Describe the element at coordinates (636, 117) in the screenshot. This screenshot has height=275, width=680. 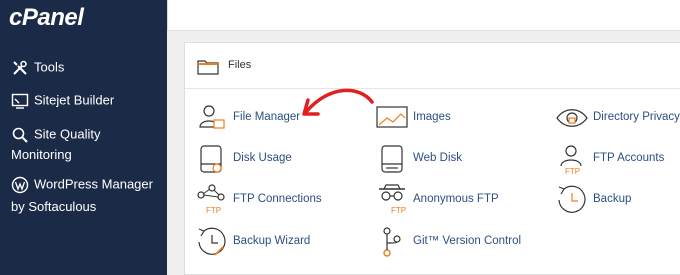
I see `item-label: Directory Privacy` at that location.